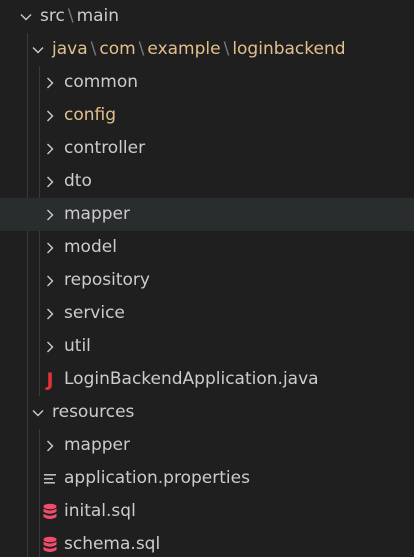 The height and width of the screenshot is (557, 414). I want to click on tree-row-schema-sql: schema.sql, so click(207, 542).